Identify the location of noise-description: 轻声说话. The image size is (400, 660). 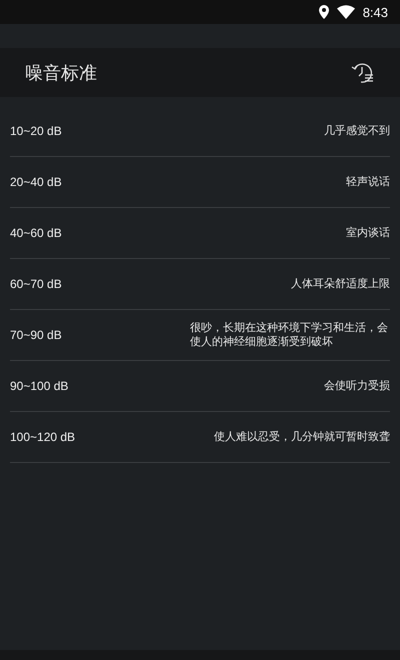
(368, 182).